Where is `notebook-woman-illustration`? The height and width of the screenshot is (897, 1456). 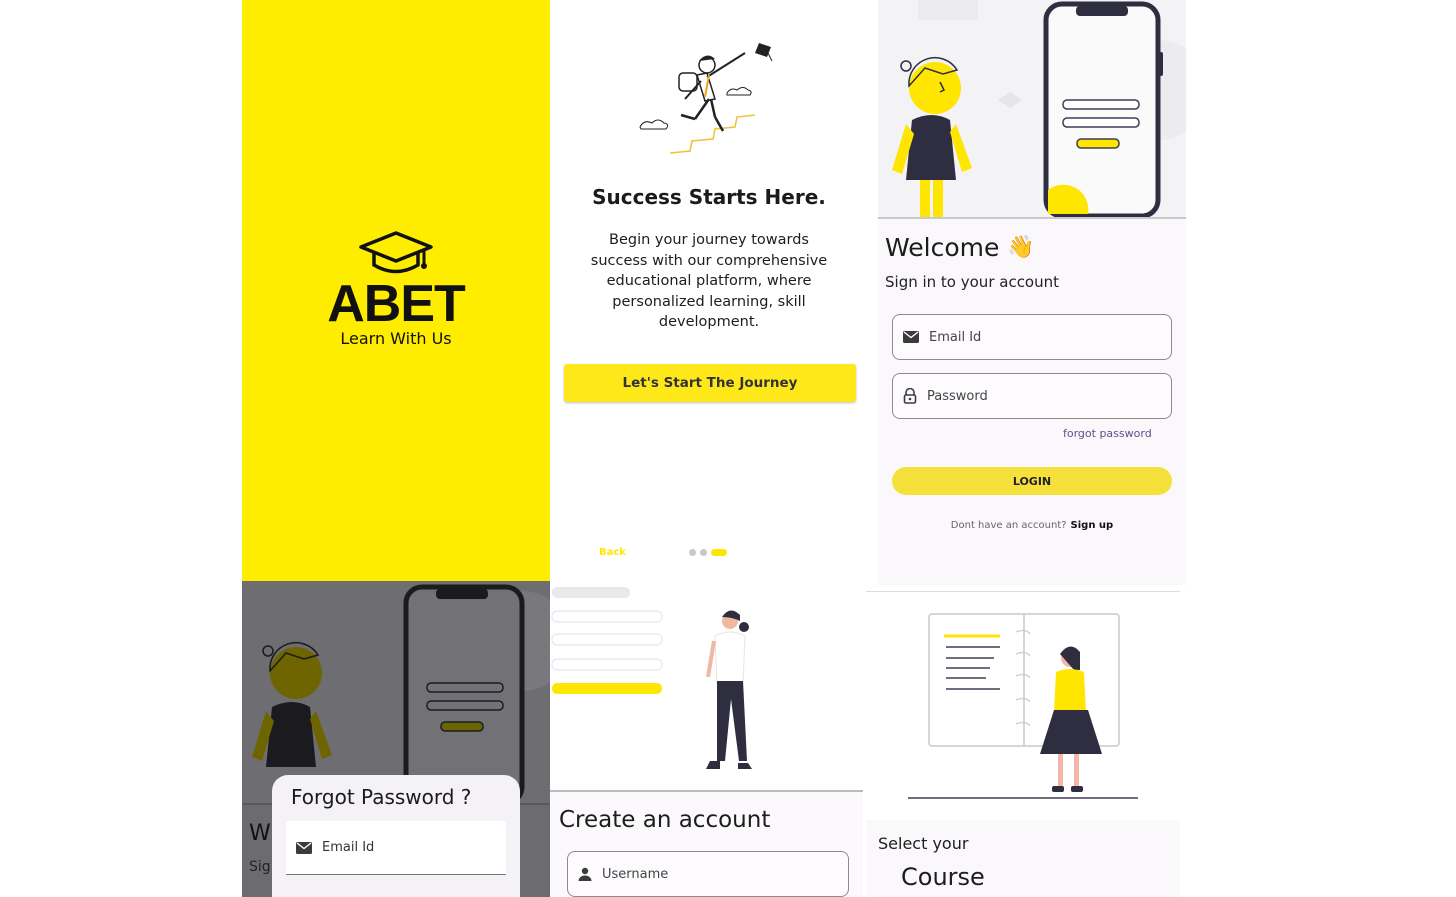
notebook-woman-illustration is located at coordinates (1023, 706).